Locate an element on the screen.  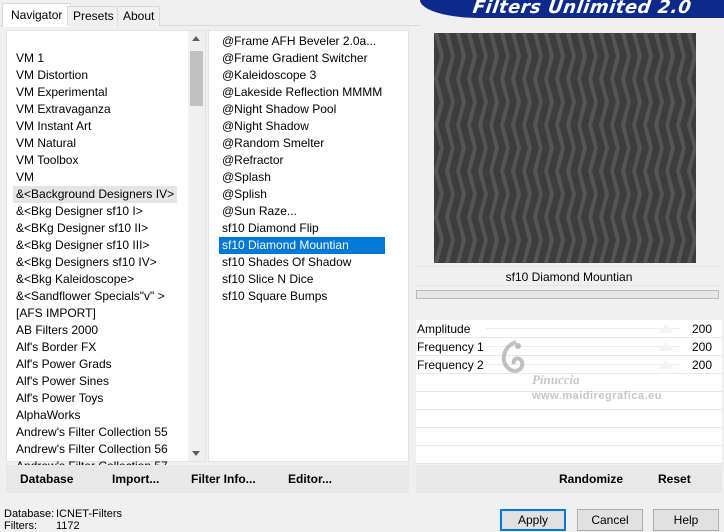
param-name: Amplitude is located at coordinates (444, 329).